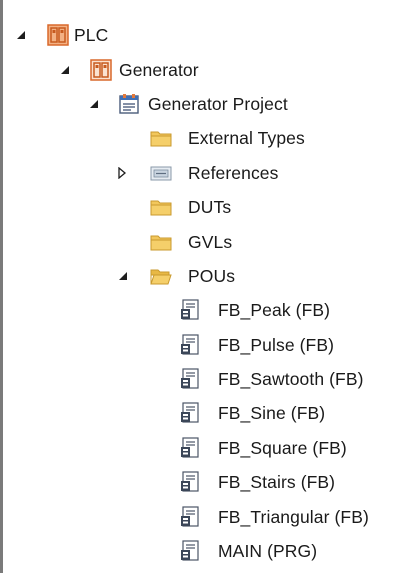 The width and height of the screenshot is (415, 573). What do you see at coordinates (209, 379) in the screenshot?
I see `tree-node-fb-sawtooth: FB_Sawtooth (FB)` at bounding box center [209, 379].